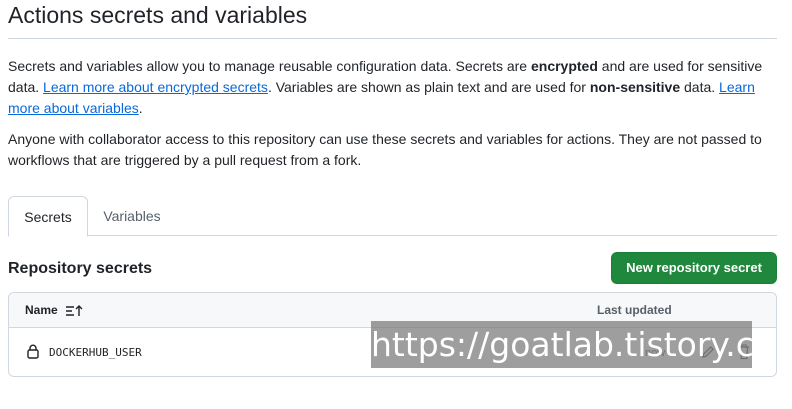 This screenshot has width=792, height=409. I want to click on tab-variables: Variables, so click(132, 216).